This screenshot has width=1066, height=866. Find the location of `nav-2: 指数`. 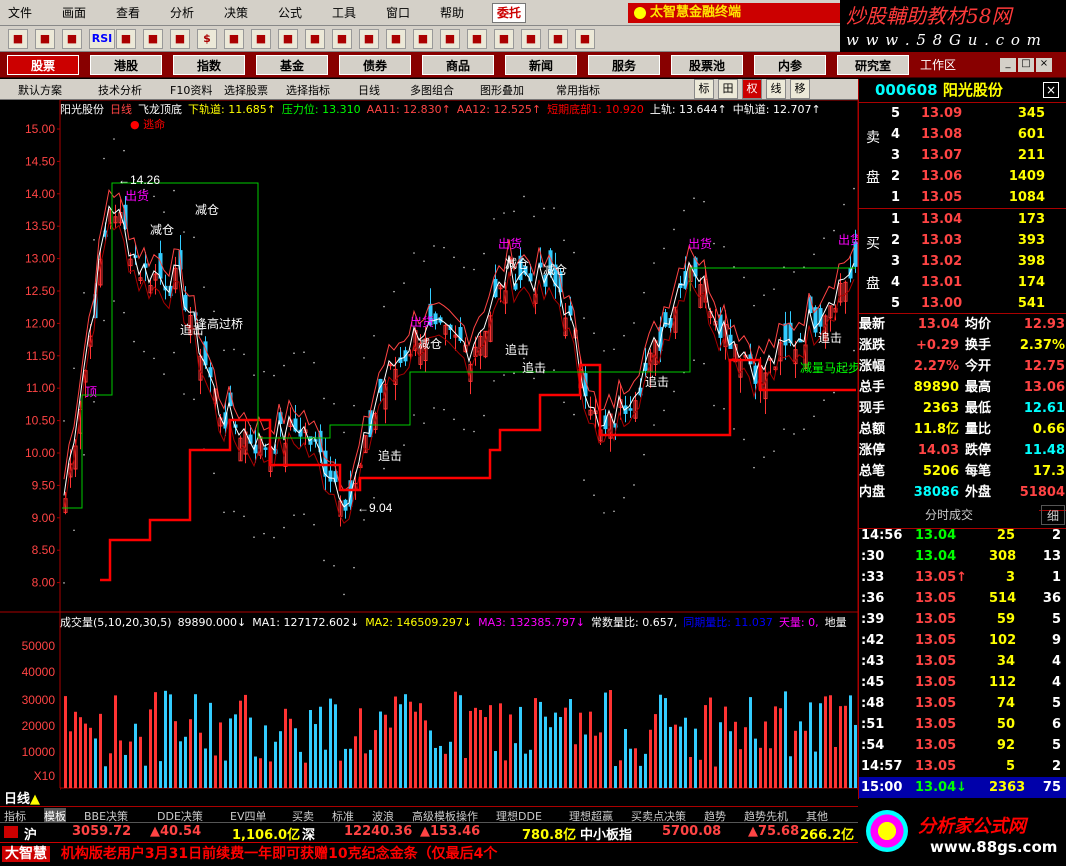

nav-2: 指数 is located at coordinates (209, 65).